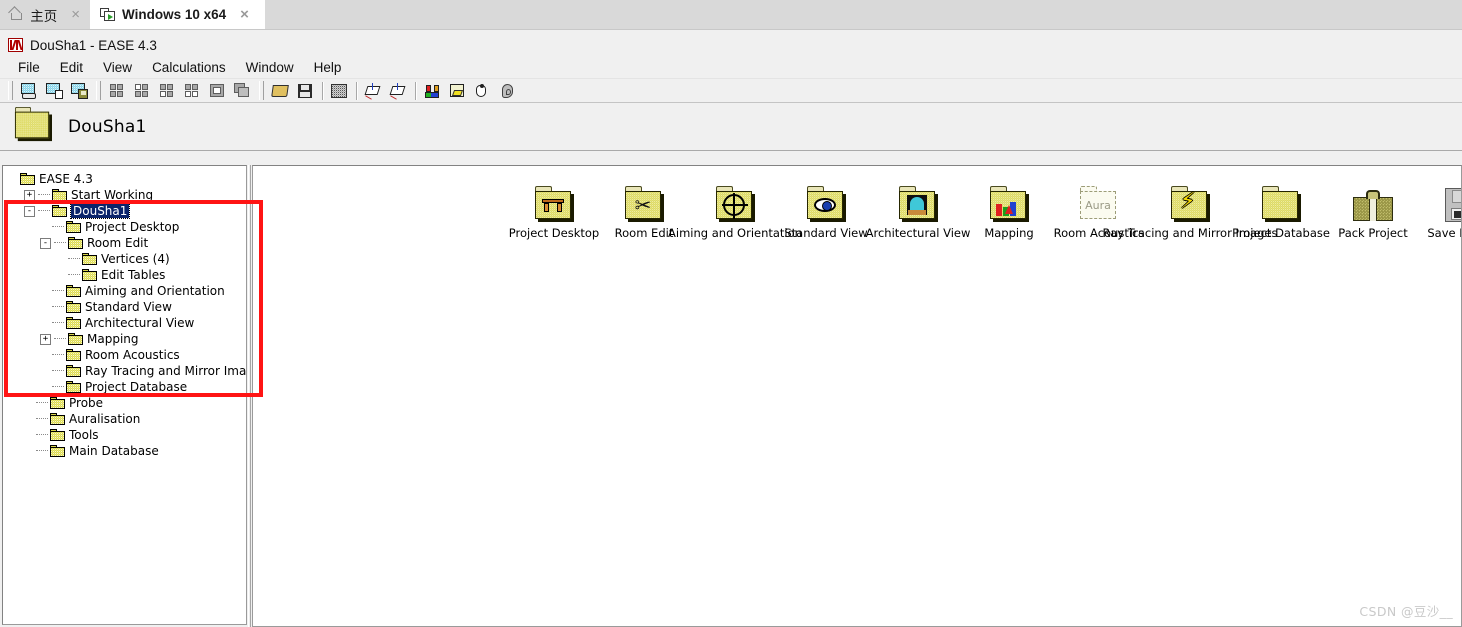 This screenshot has width=1462, height=627. Describe the element at coordinates (731, 90) in the screenshot. I see `main-toolbar` at that location.